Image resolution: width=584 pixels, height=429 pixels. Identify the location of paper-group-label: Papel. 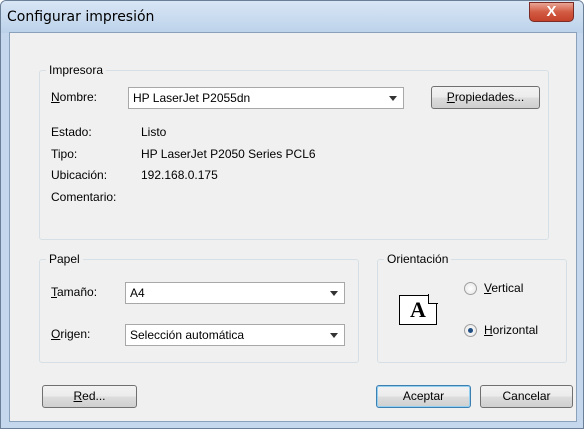
(64, 259).